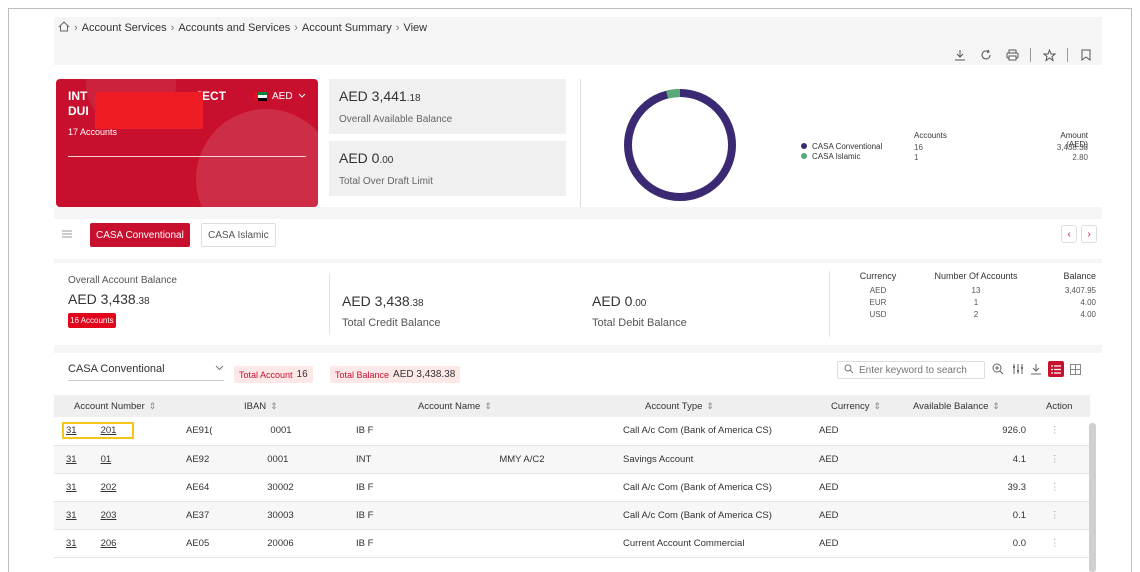 The width and height of the screenshot is (1140, 572). I want to click on account-number-link: 31 203, so click(98, 515).